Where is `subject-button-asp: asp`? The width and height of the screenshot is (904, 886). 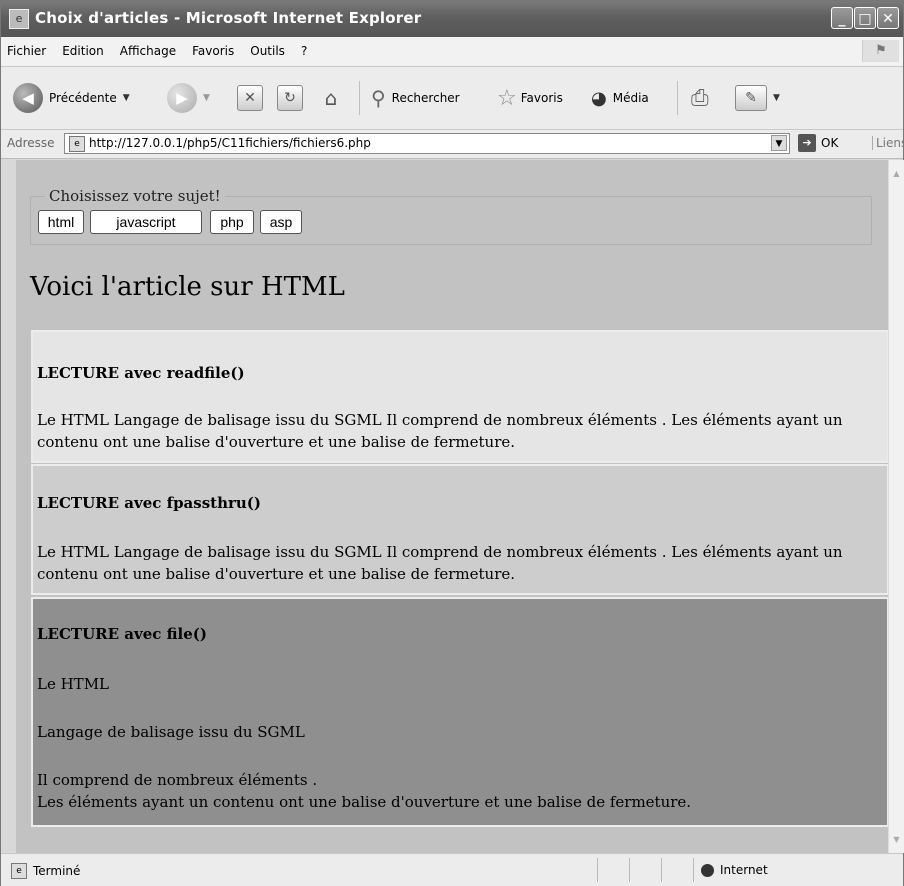 subject-button-asp: asp is located at coordinates (281, 222).